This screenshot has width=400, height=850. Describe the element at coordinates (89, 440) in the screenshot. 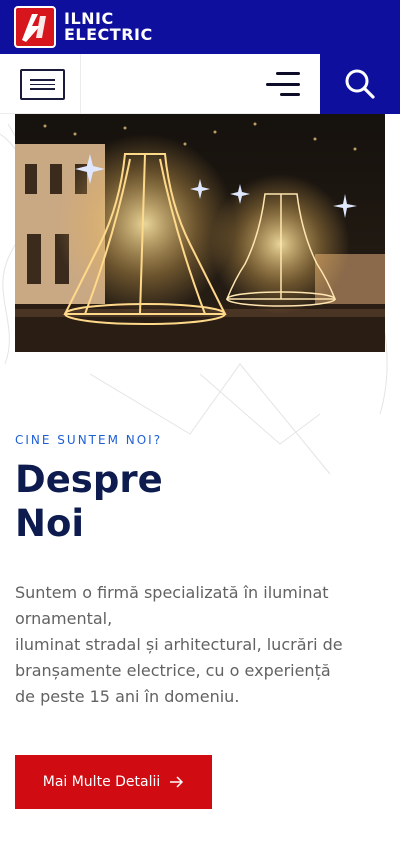

I see `section-eyebrow: CINE SUNTEM NOI?` at that location.